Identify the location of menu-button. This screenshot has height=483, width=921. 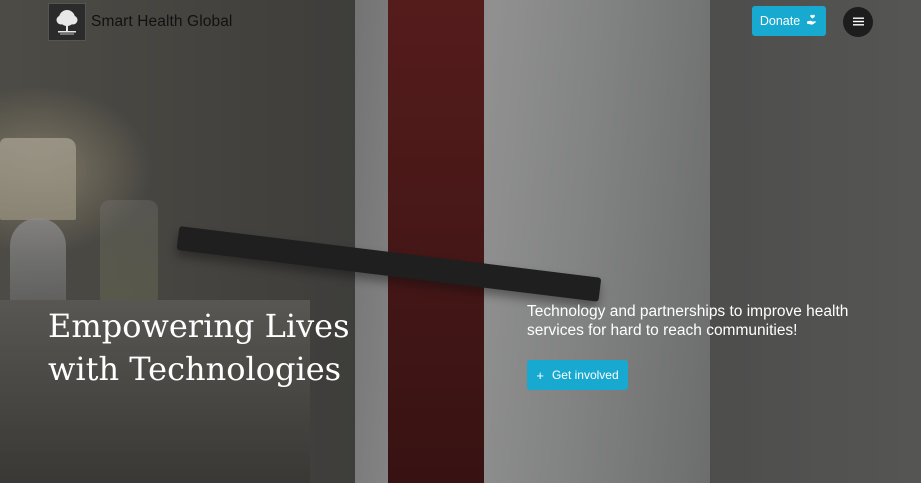
(858, 22).